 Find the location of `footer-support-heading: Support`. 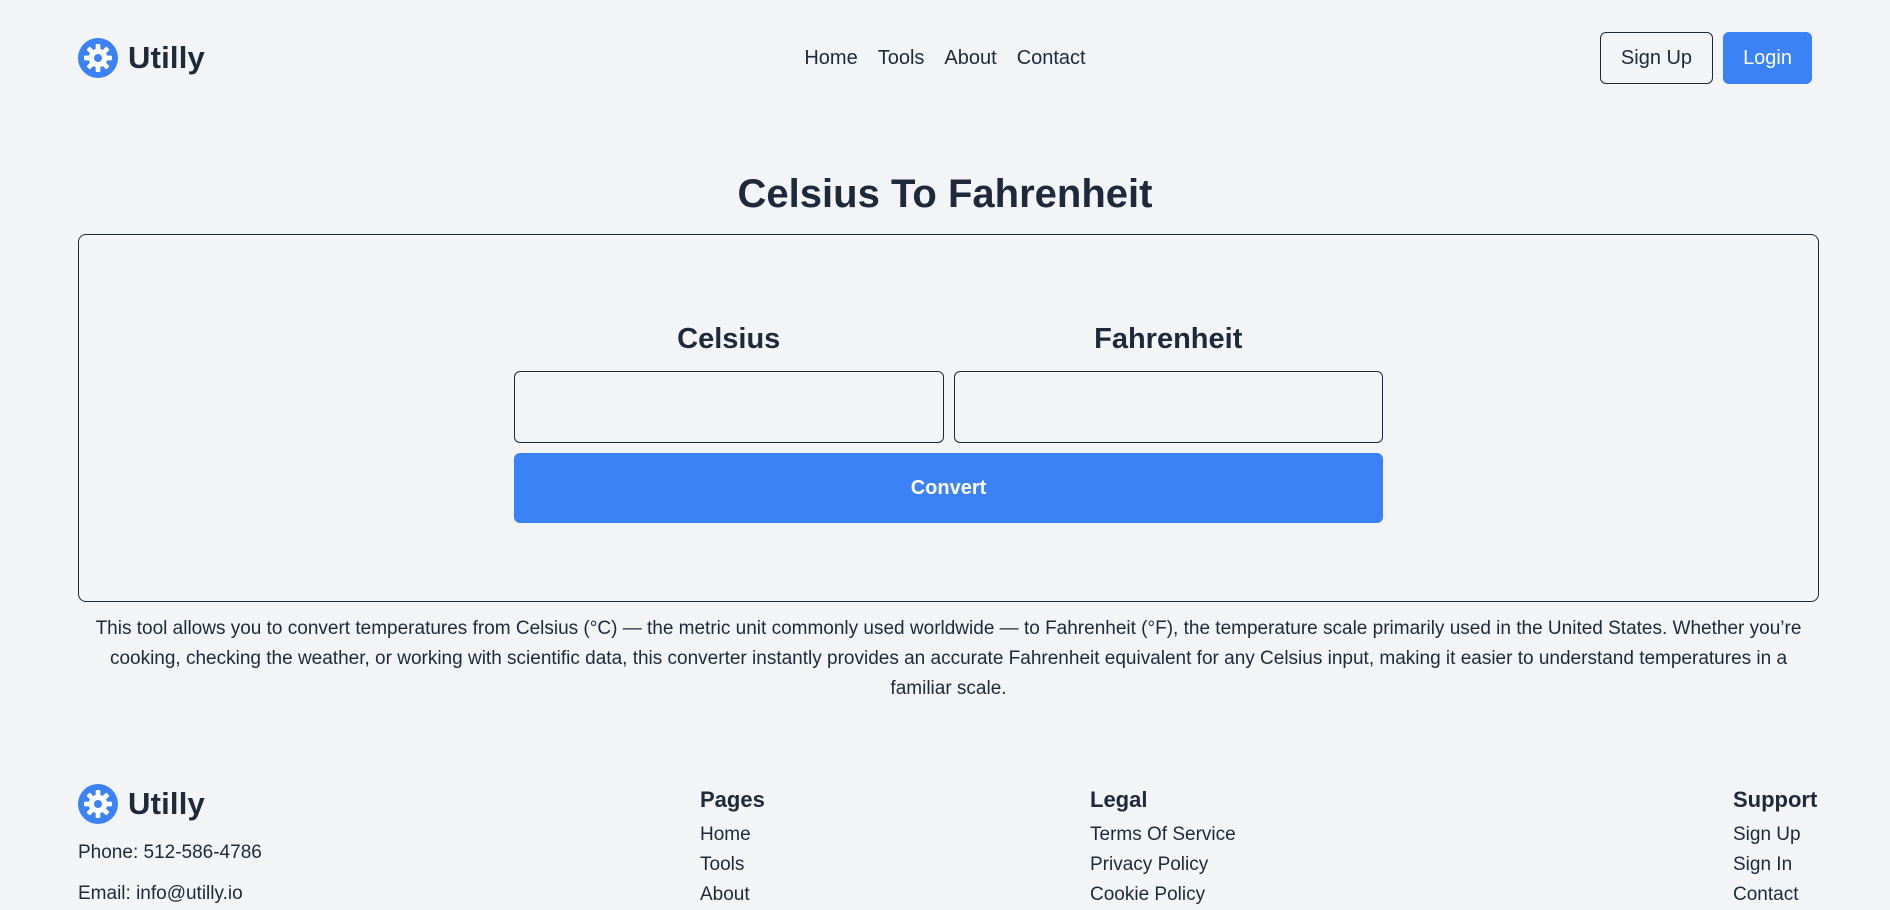

footer-support-heading: Support is located at coordinates (1775, 799).